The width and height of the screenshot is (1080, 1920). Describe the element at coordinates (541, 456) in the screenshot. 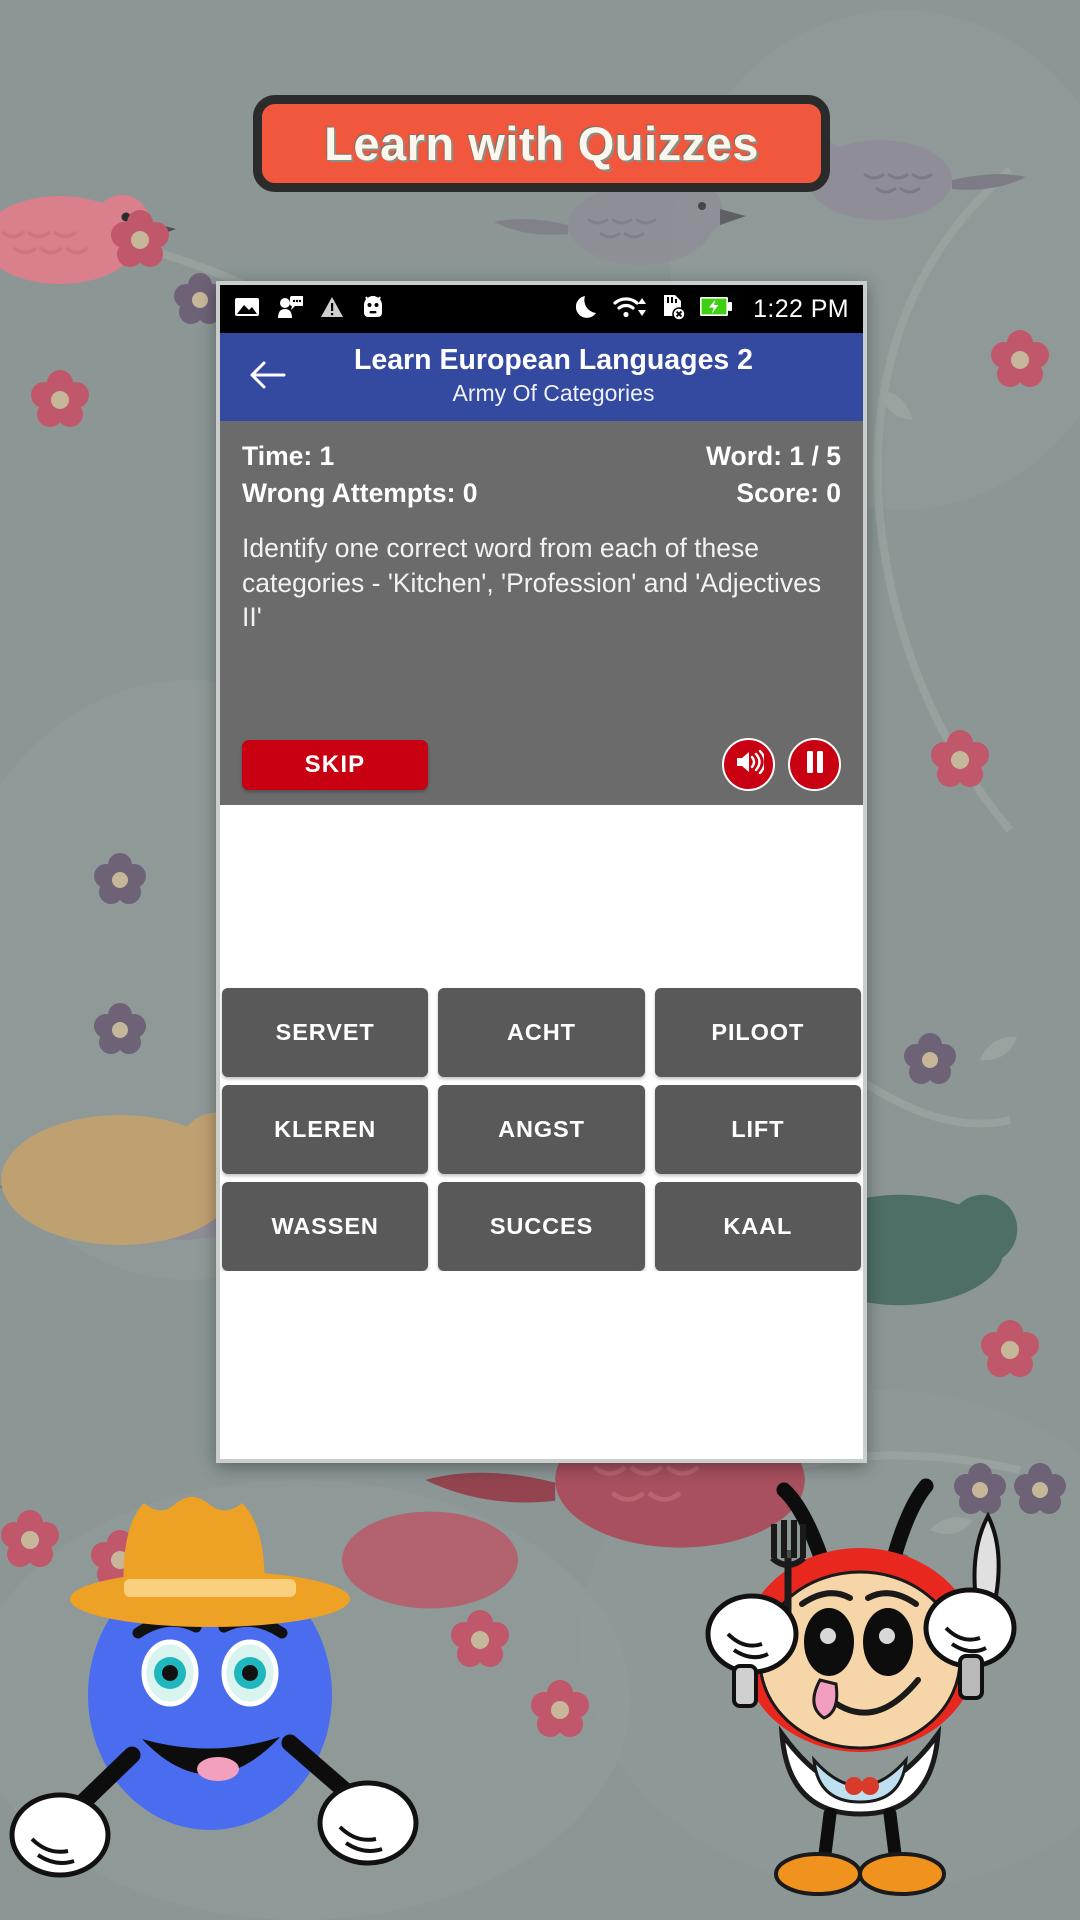

I see `stats-row-1: Time: 1 Word: 1 / 5` at that location.